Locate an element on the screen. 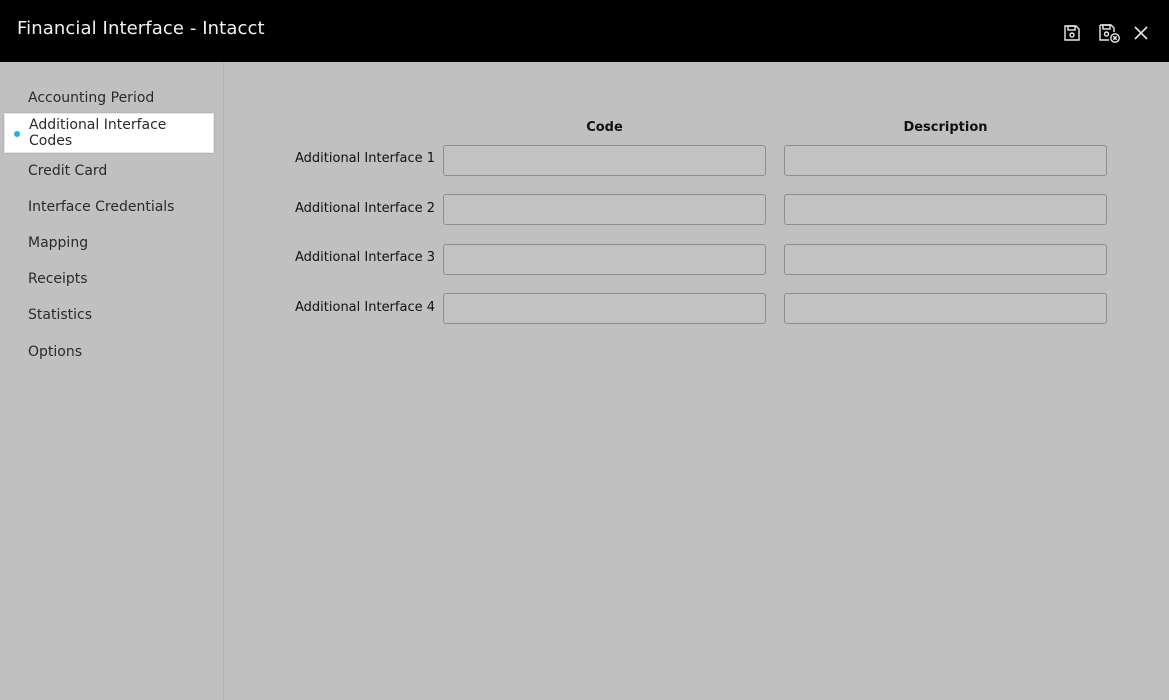 Image resolution: width=1169 pixels, height=700 pixels. sidebar-item-label: Credit Card is located at coordinates (68, 171).